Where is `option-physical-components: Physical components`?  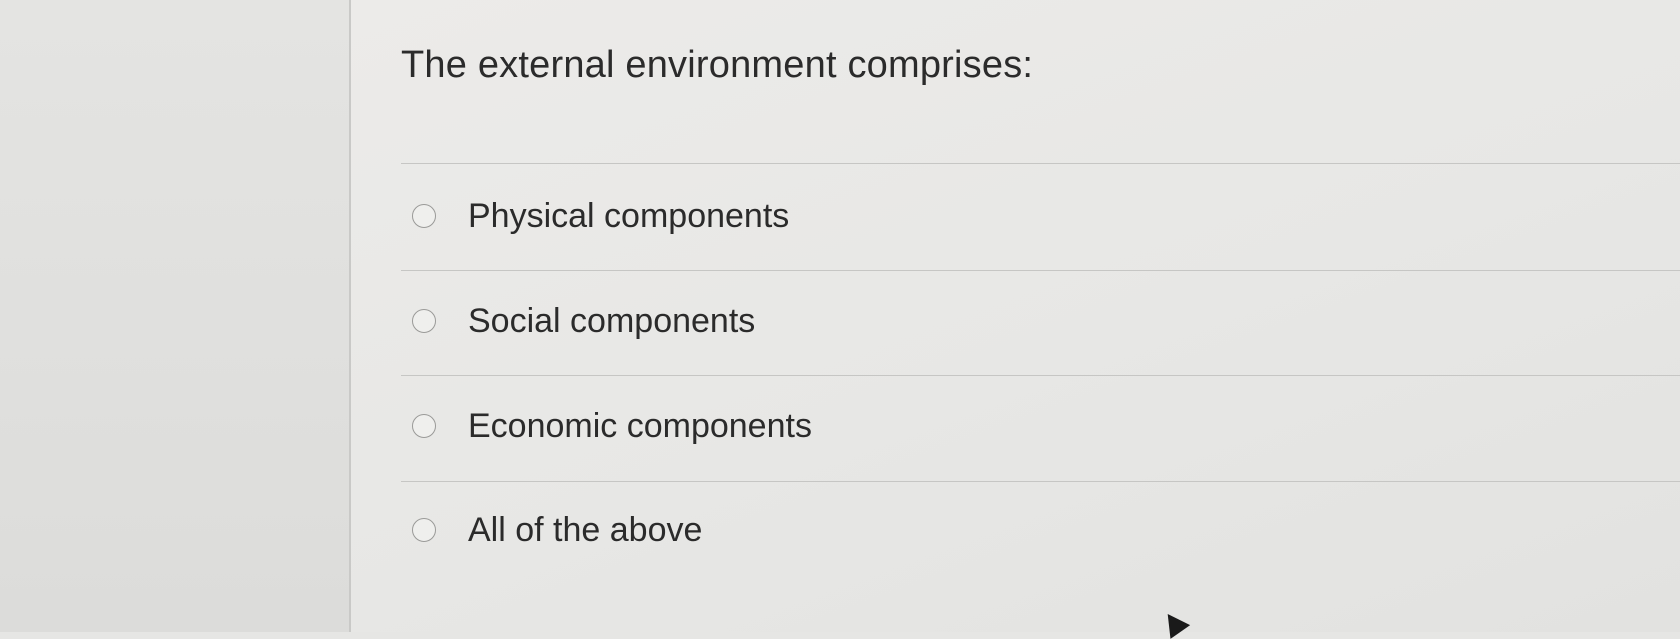 option-physical-components: Physical components is located at coordinates (600, 216).